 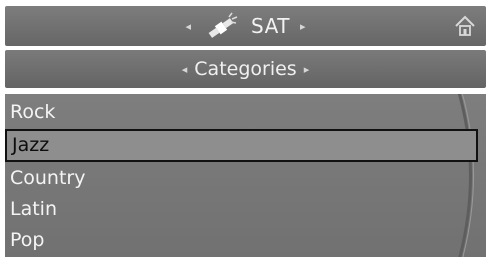 I want to click on category-bar: ◂ Categories ▸, so click(x=245, y=69).